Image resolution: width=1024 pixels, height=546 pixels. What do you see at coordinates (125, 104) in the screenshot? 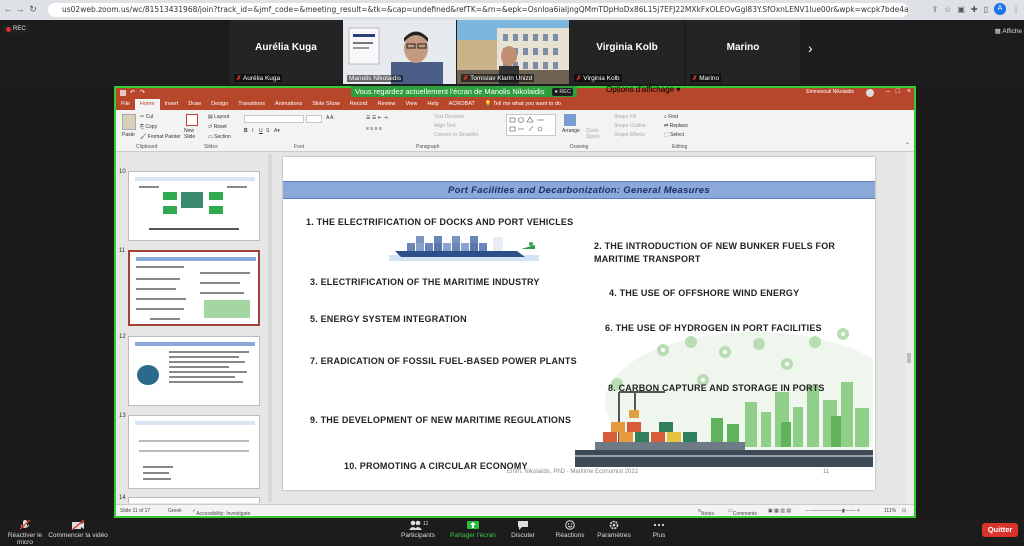
I see `tab-file: File` at bounding box center [125, 104].